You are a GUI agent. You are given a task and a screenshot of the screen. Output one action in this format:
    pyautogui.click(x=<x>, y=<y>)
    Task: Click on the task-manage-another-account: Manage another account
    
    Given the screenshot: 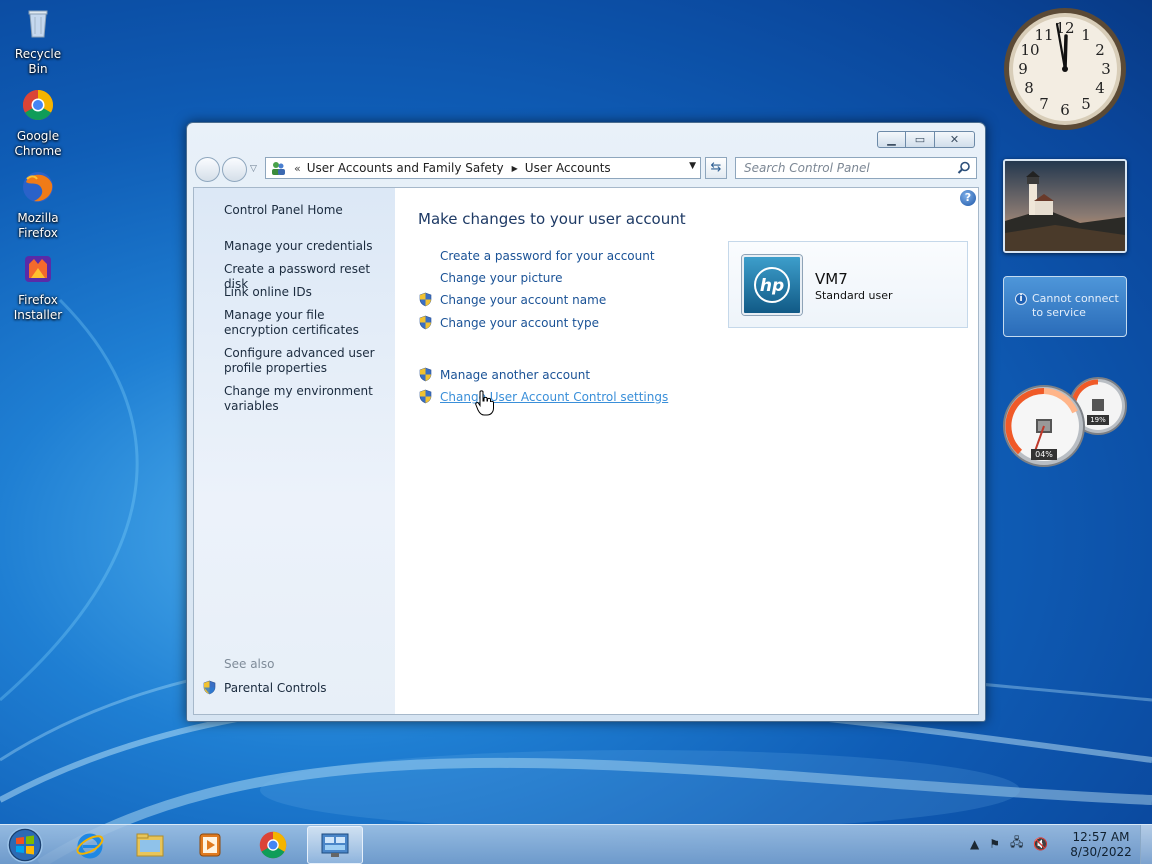 What is the action you would take?
    pyautogui.click(x=504, y=374)
    